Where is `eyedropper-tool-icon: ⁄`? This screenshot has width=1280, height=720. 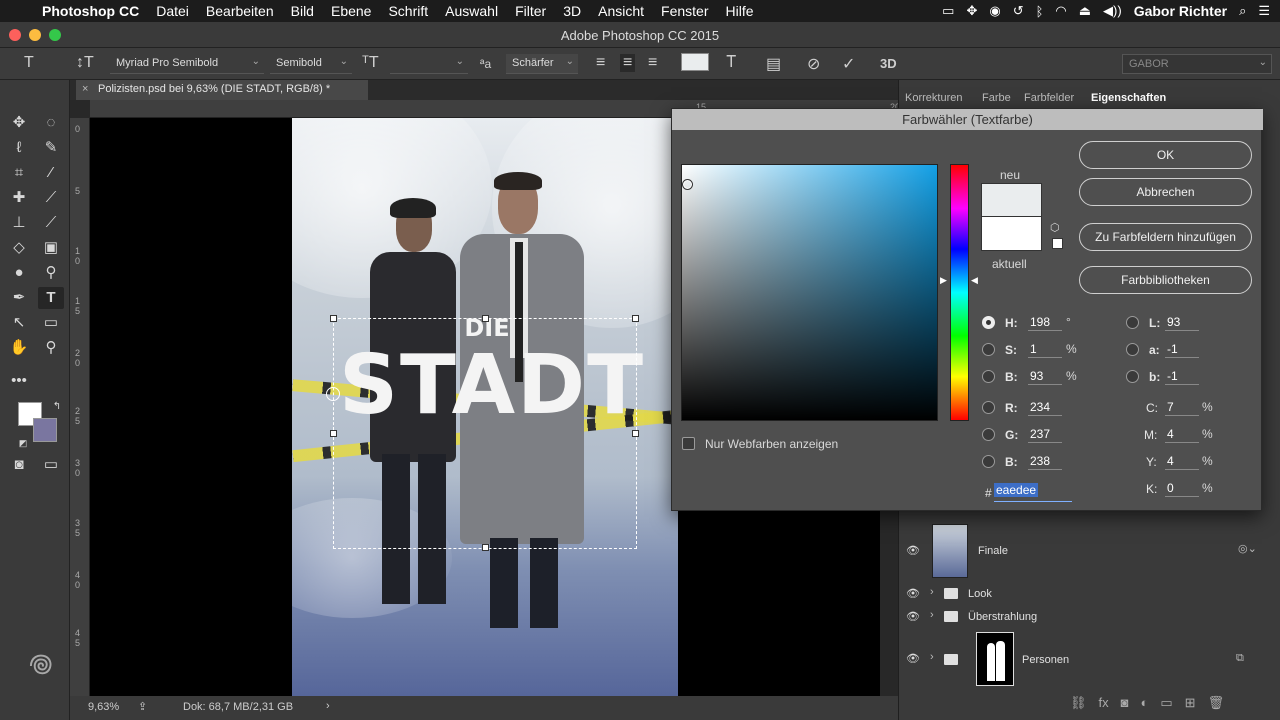 eyedropper-tool-icon: ⁄ is located at coordinates (51, 173).